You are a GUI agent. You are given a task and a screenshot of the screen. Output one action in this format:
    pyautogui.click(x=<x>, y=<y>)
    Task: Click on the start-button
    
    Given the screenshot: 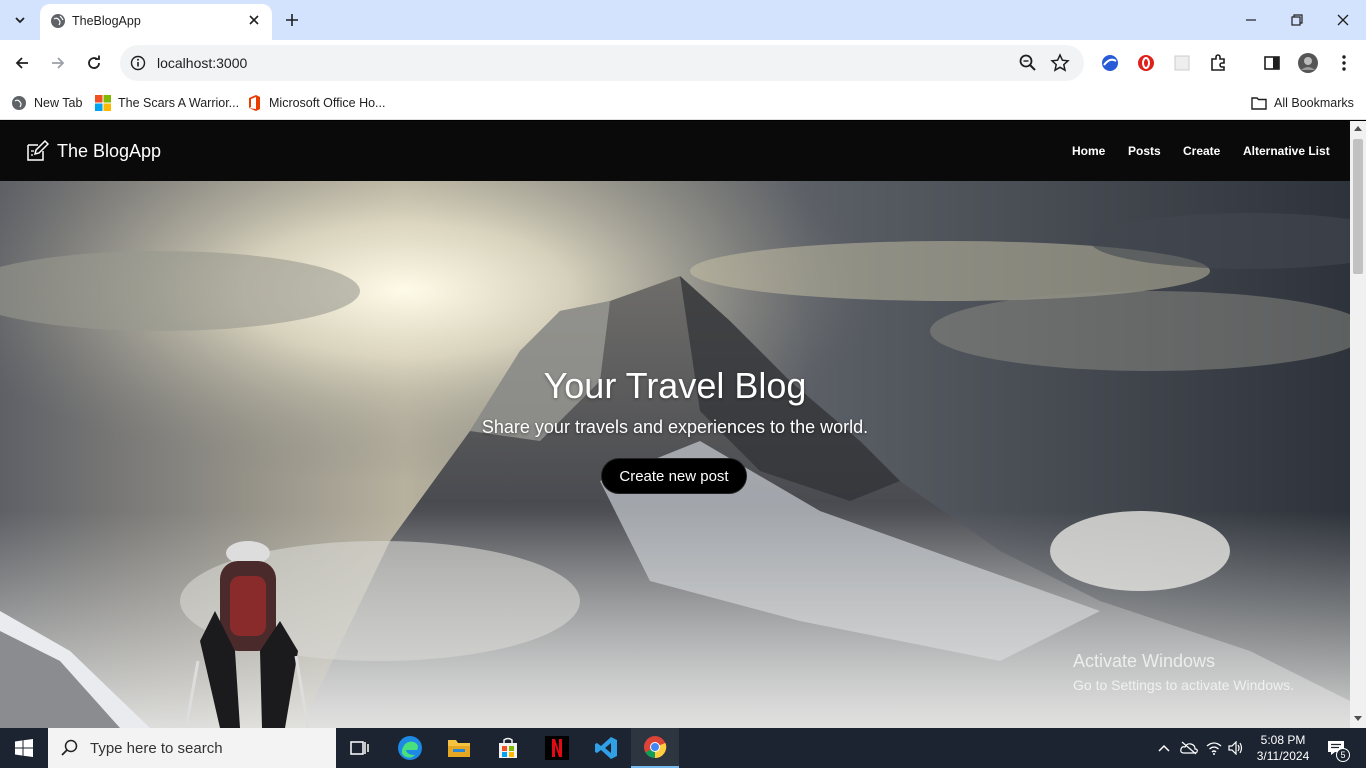 What is the action you would take?
    pyautogui.click(x=24, y=748)
    